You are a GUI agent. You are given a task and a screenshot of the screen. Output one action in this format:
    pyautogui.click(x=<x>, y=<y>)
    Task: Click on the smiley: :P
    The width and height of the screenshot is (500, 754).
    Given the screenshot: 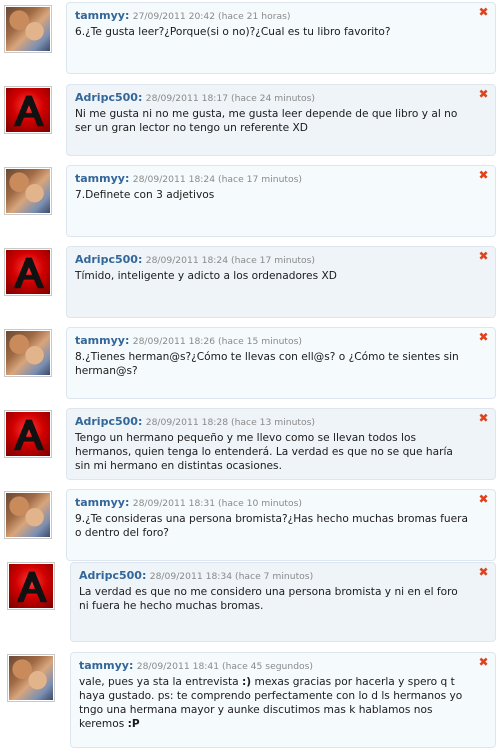 What is the action you would take?
    pyautogui.click(x=133, y=724)
    